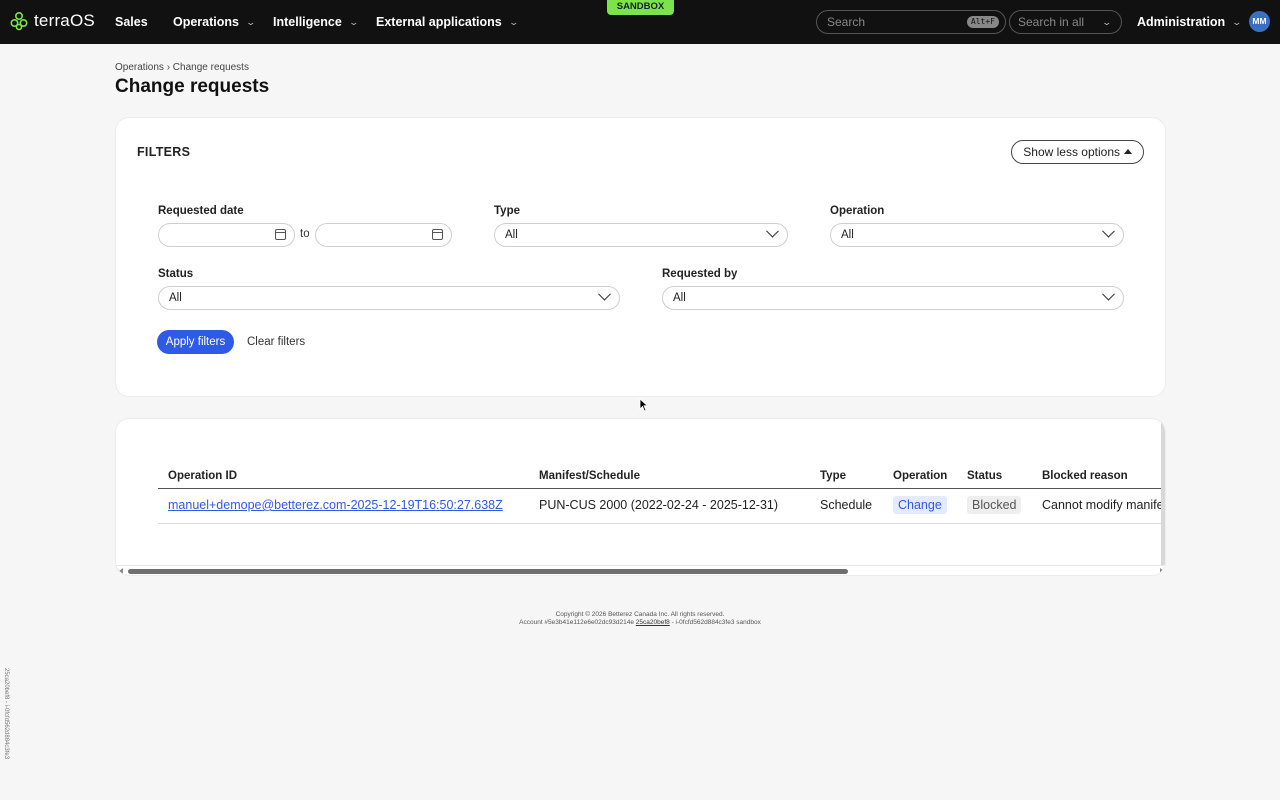  I want to click on horizontal-scrollbar, so click(640, 570).